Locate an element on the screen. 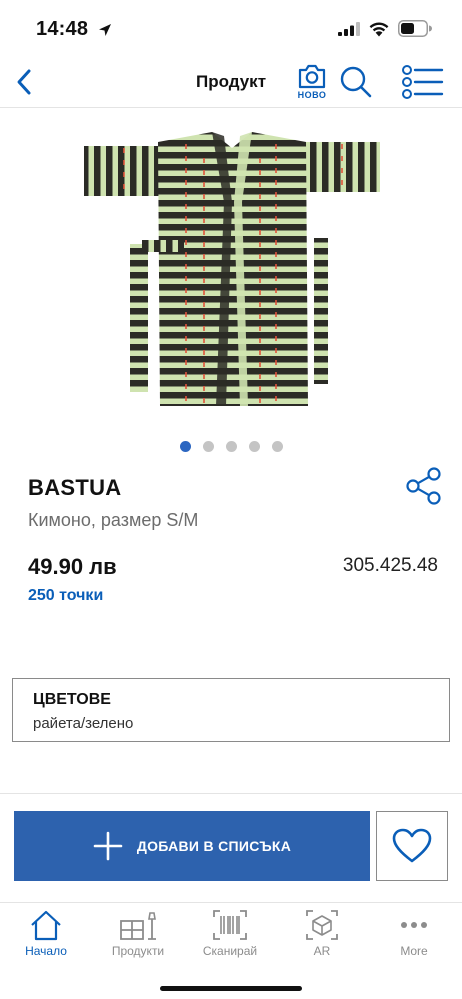 The width and height of the screenshot is (462, 999). list-icon is located at coordinates (423, 82).